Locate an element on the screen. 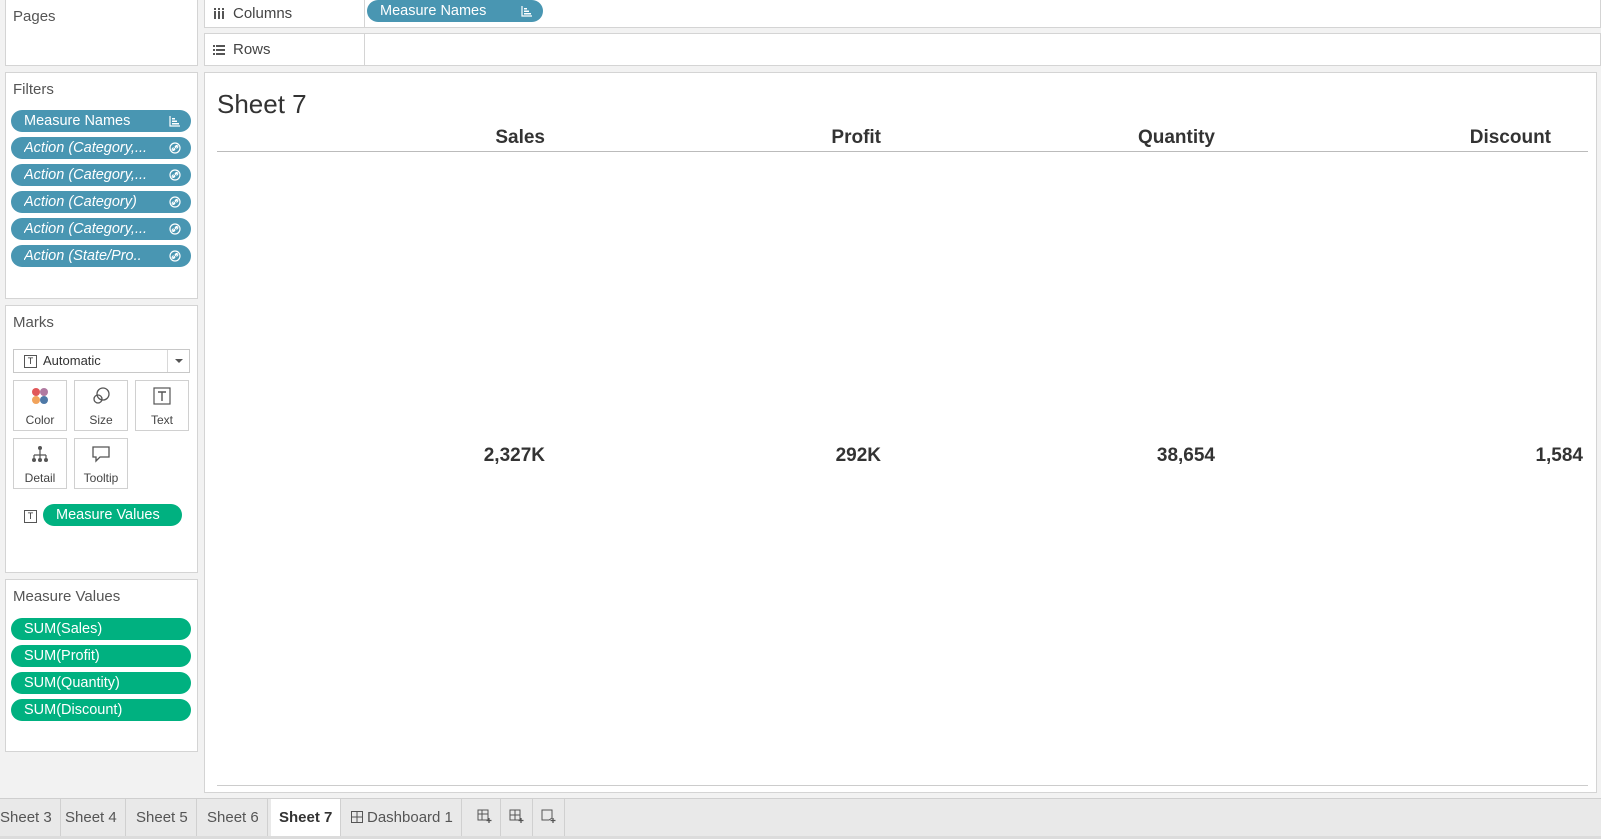  measure-pill-label: SUM(Profit) is located at coordinates (62, 656).